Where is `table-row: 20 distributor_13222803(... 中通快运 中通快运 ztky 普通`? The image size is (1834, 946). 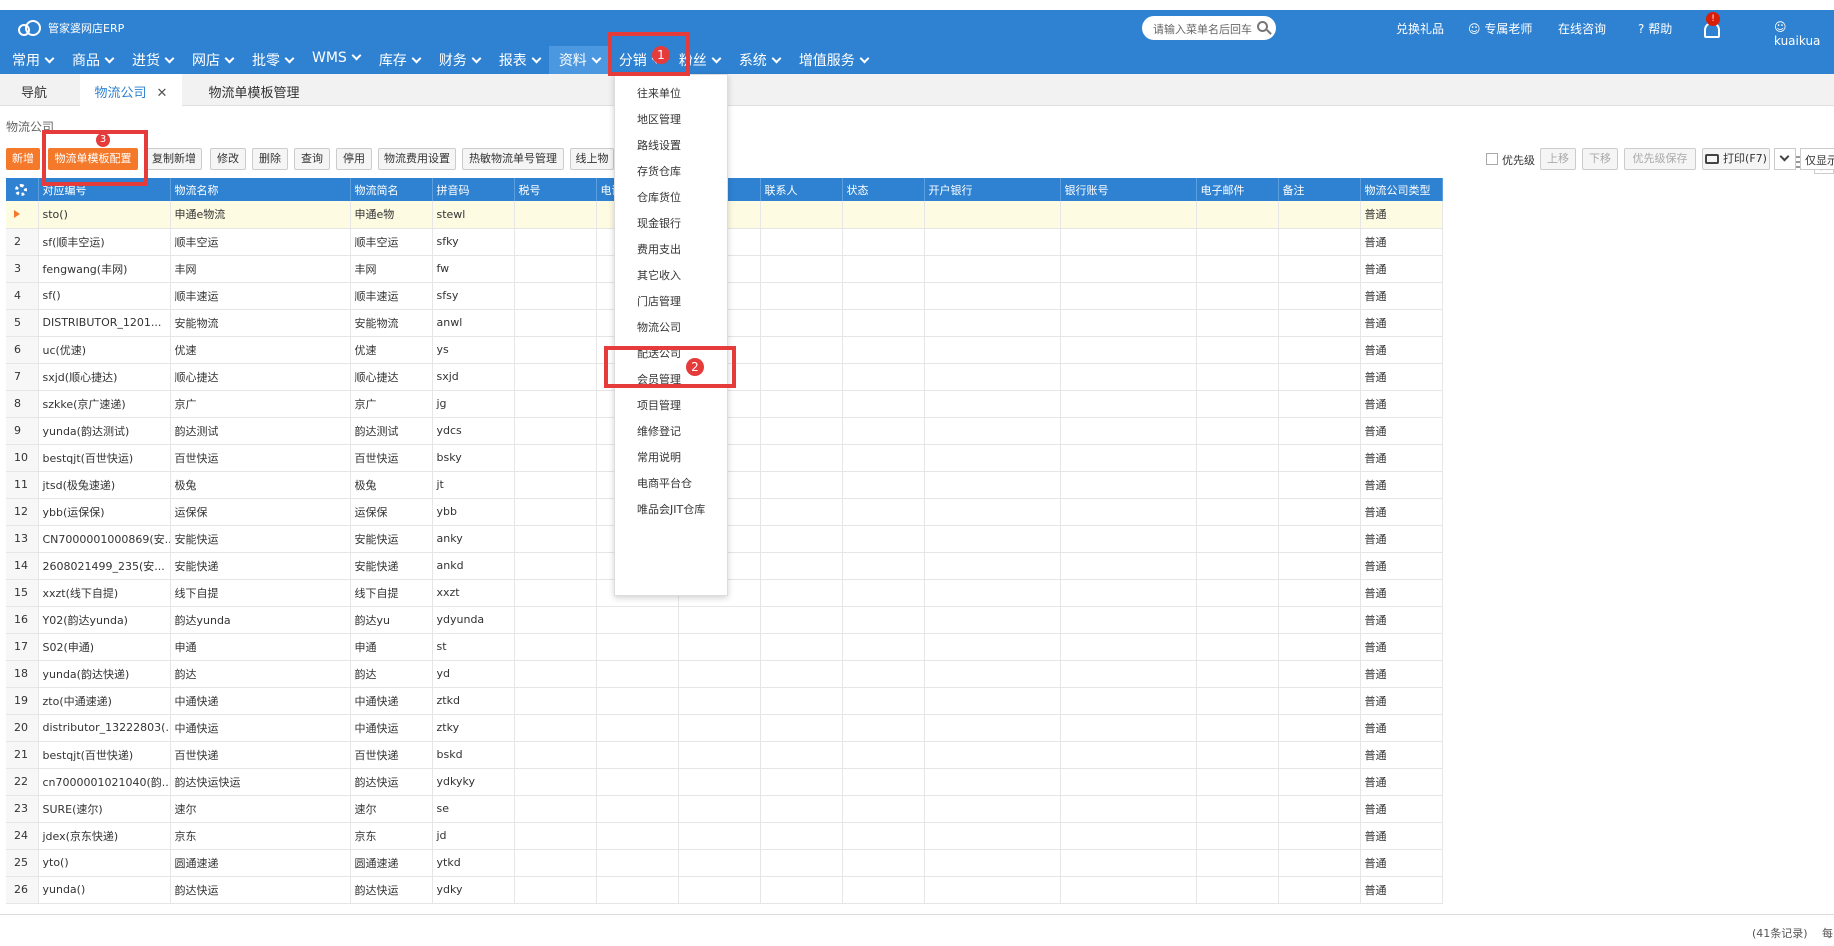
table-row: 20 distributor_13222803(... 中通快运 中通快运 ztky 普通 is located at coordinates (724, 728).